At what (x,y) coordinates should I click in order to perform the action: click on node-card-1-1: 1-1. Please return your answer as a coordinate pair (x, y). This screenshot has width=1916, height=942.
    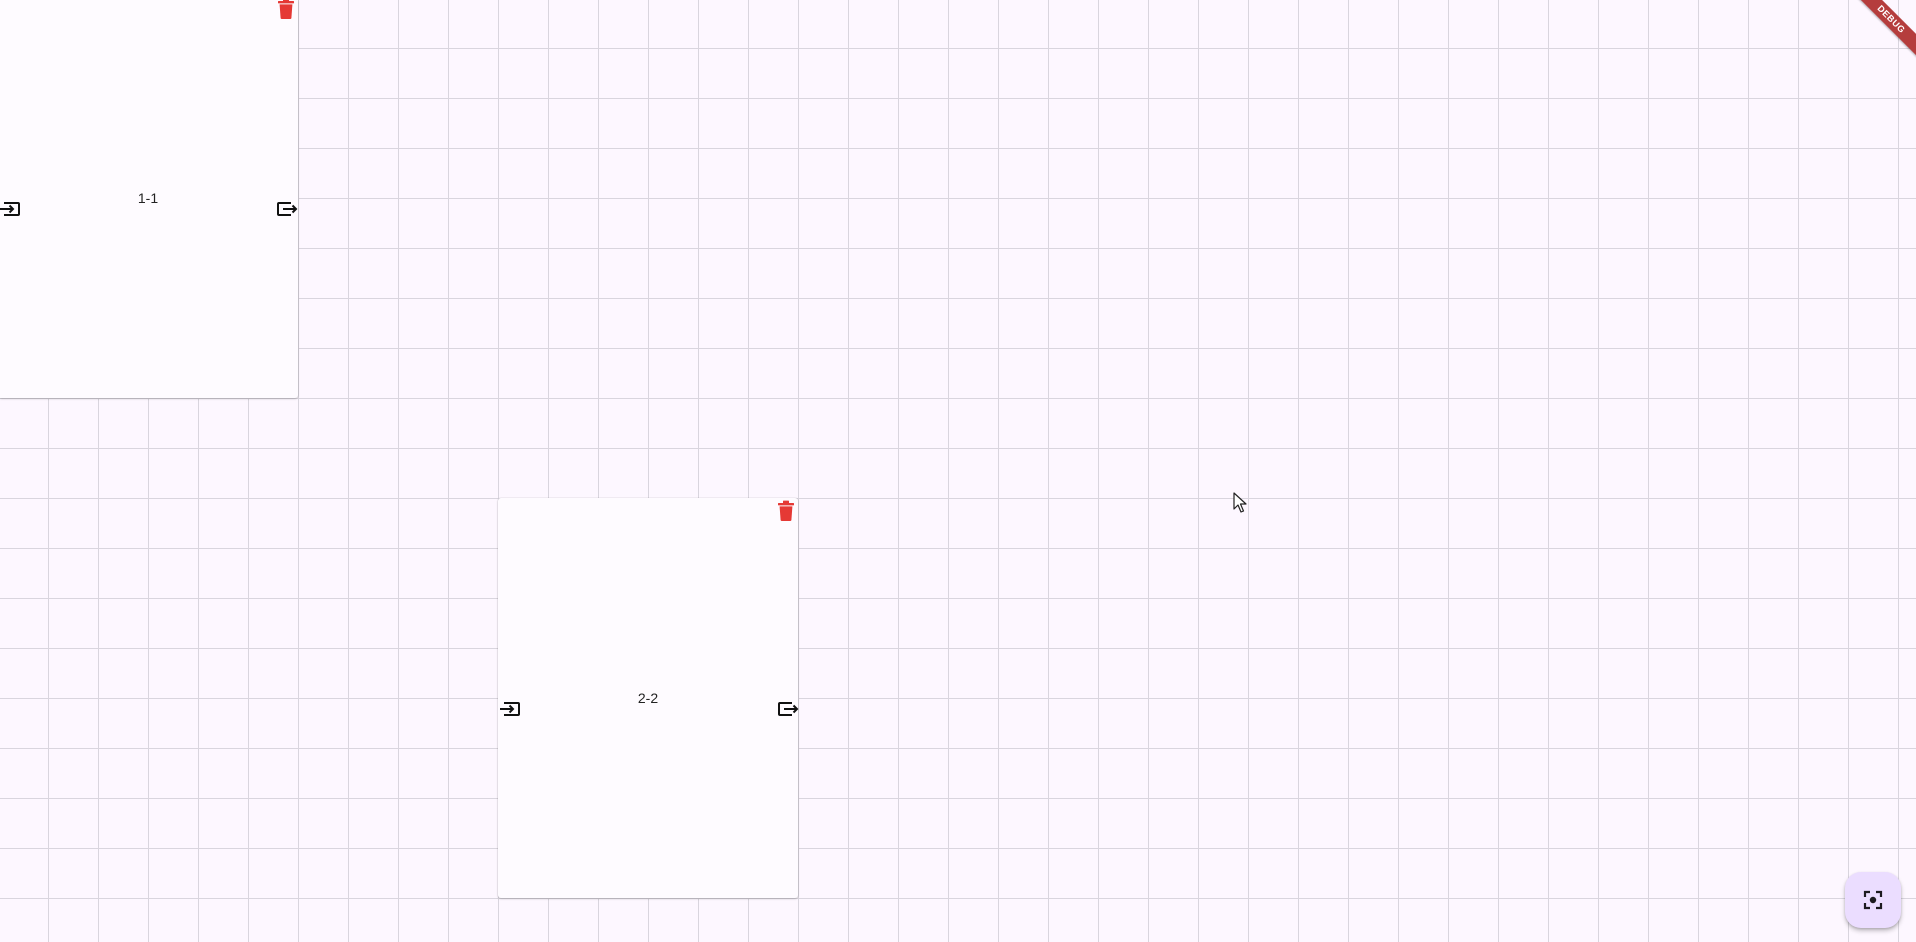
    Looking at the image, I should click on (149, 199).